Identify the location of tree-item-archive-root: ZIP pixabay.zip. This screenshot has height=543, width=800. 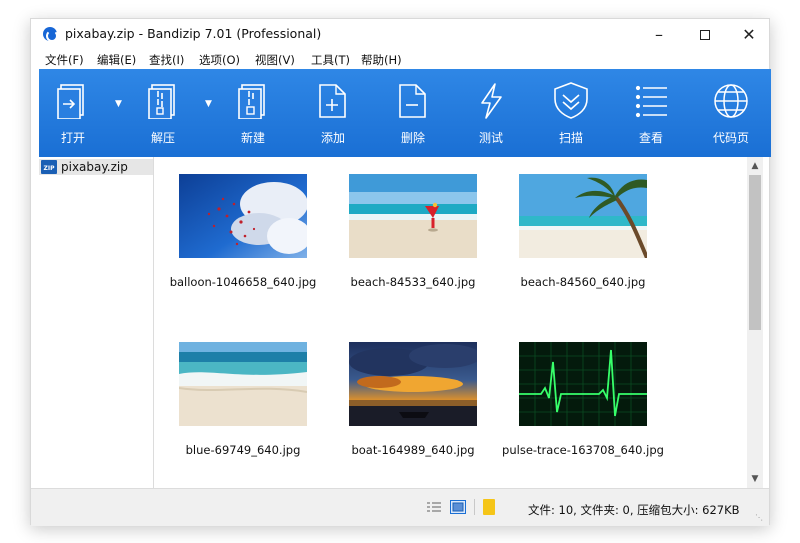
(96, 167).